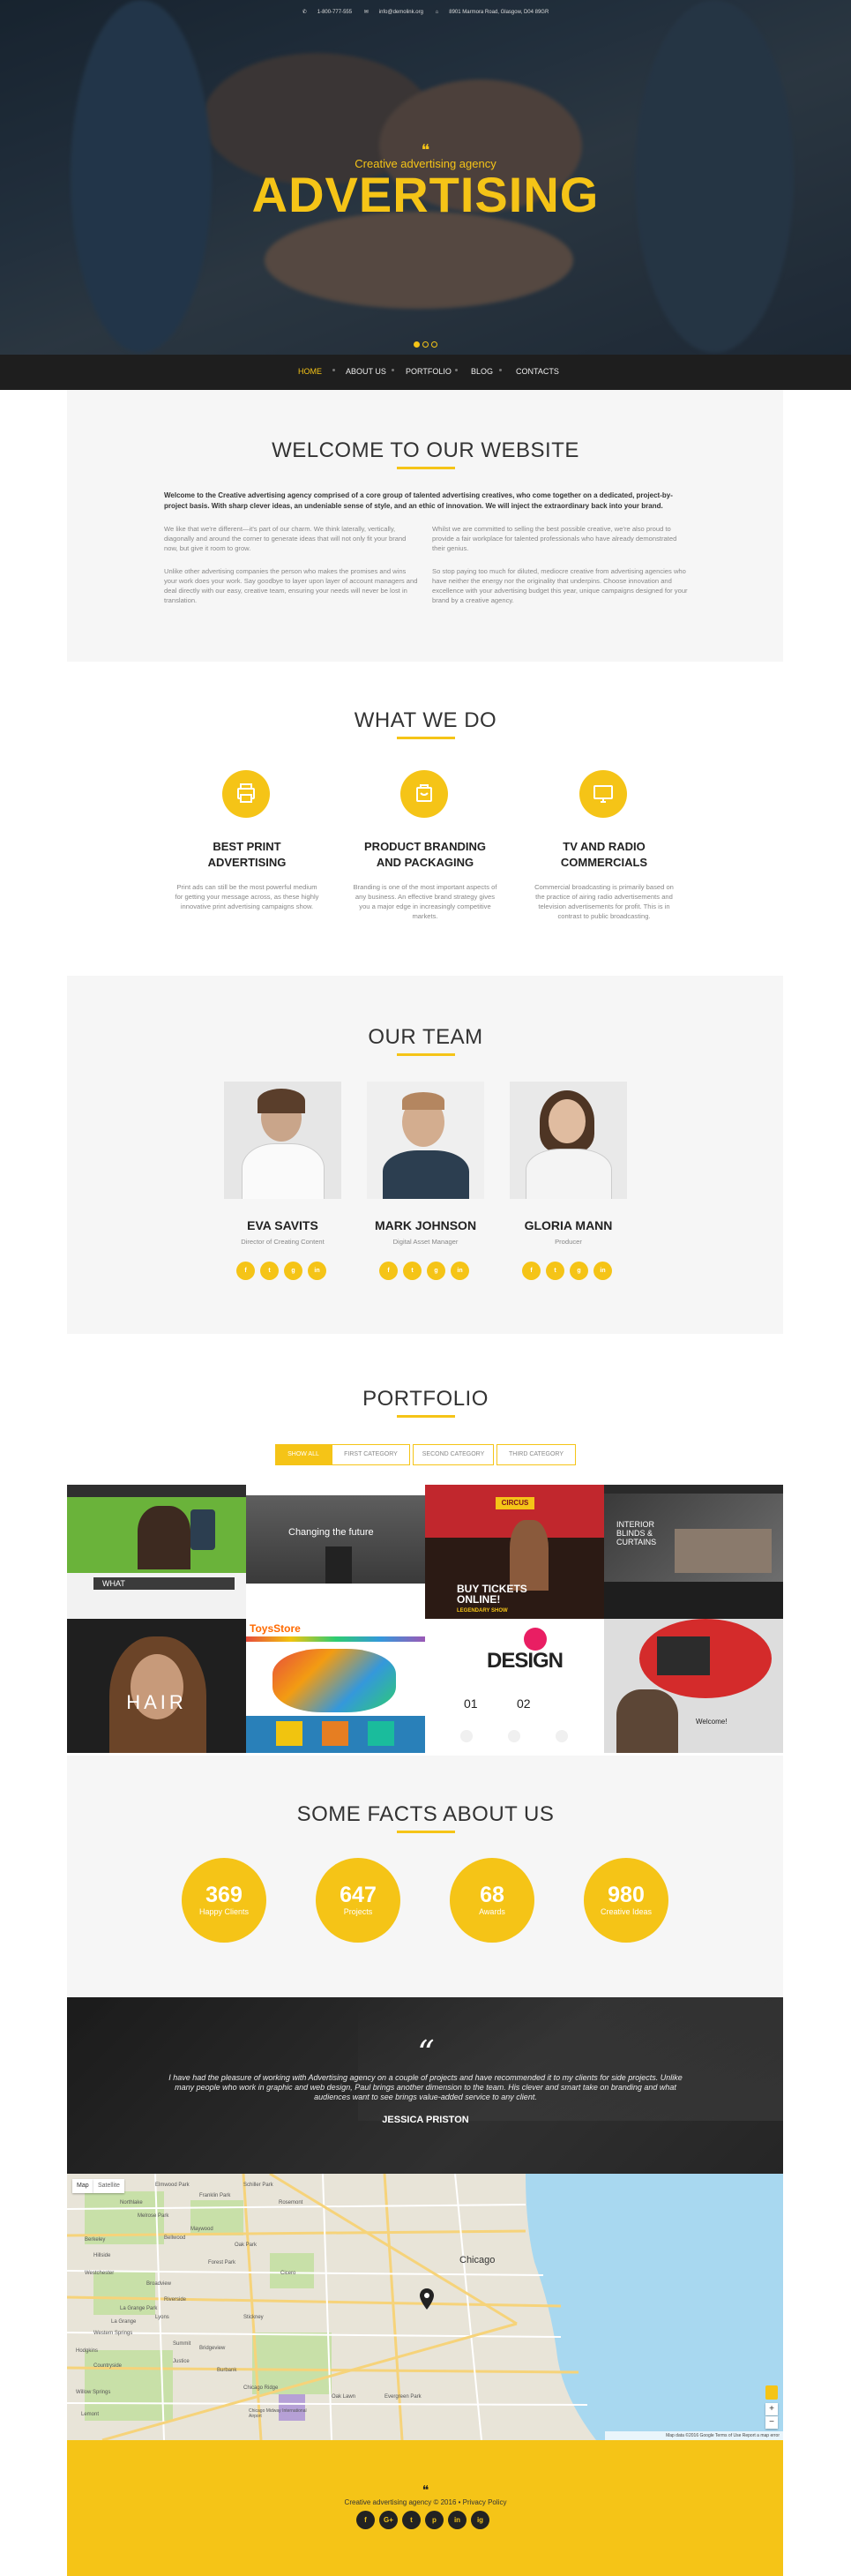 Image resolution: width=851 pixels, height=2576 pixels. I want to click on portfolio-item-1: WHAT, so click(157, 1552).